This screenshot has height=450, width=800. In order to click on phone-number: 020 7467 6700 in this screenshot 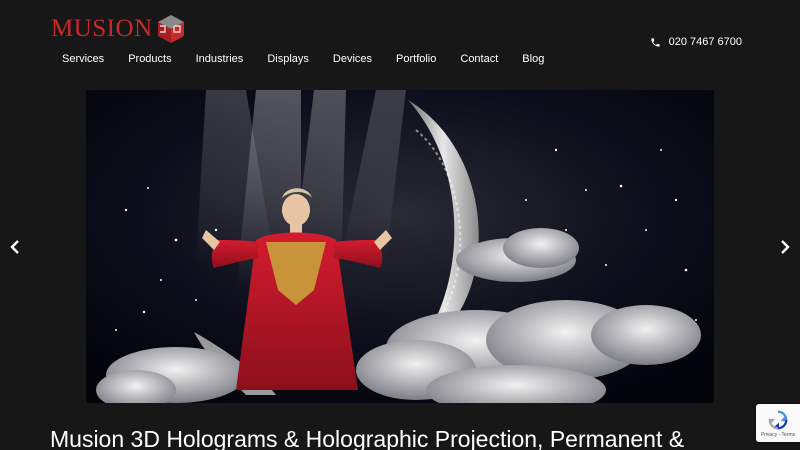, I will do `click(705, 42)`.